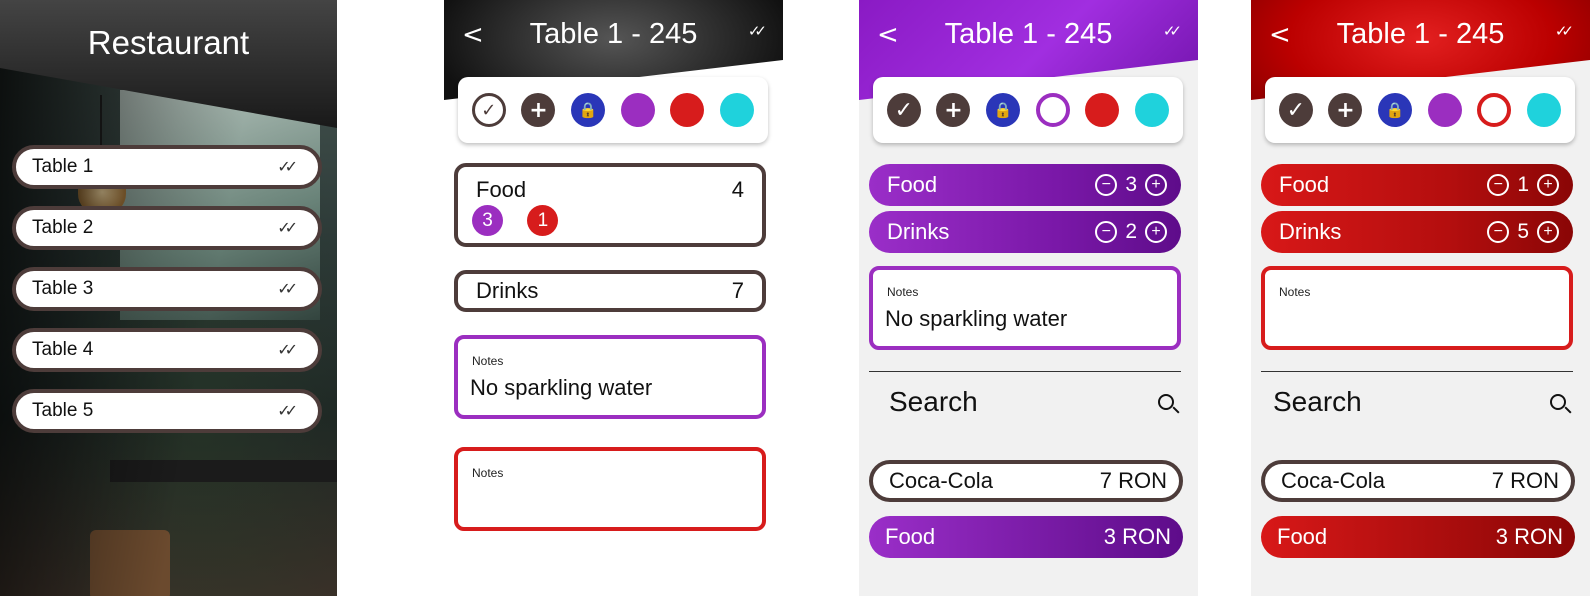 The width and height of the screenshot is (1590, 596). I want to click on table-item-2: Table 2 ✓✓, so click(167, 228).